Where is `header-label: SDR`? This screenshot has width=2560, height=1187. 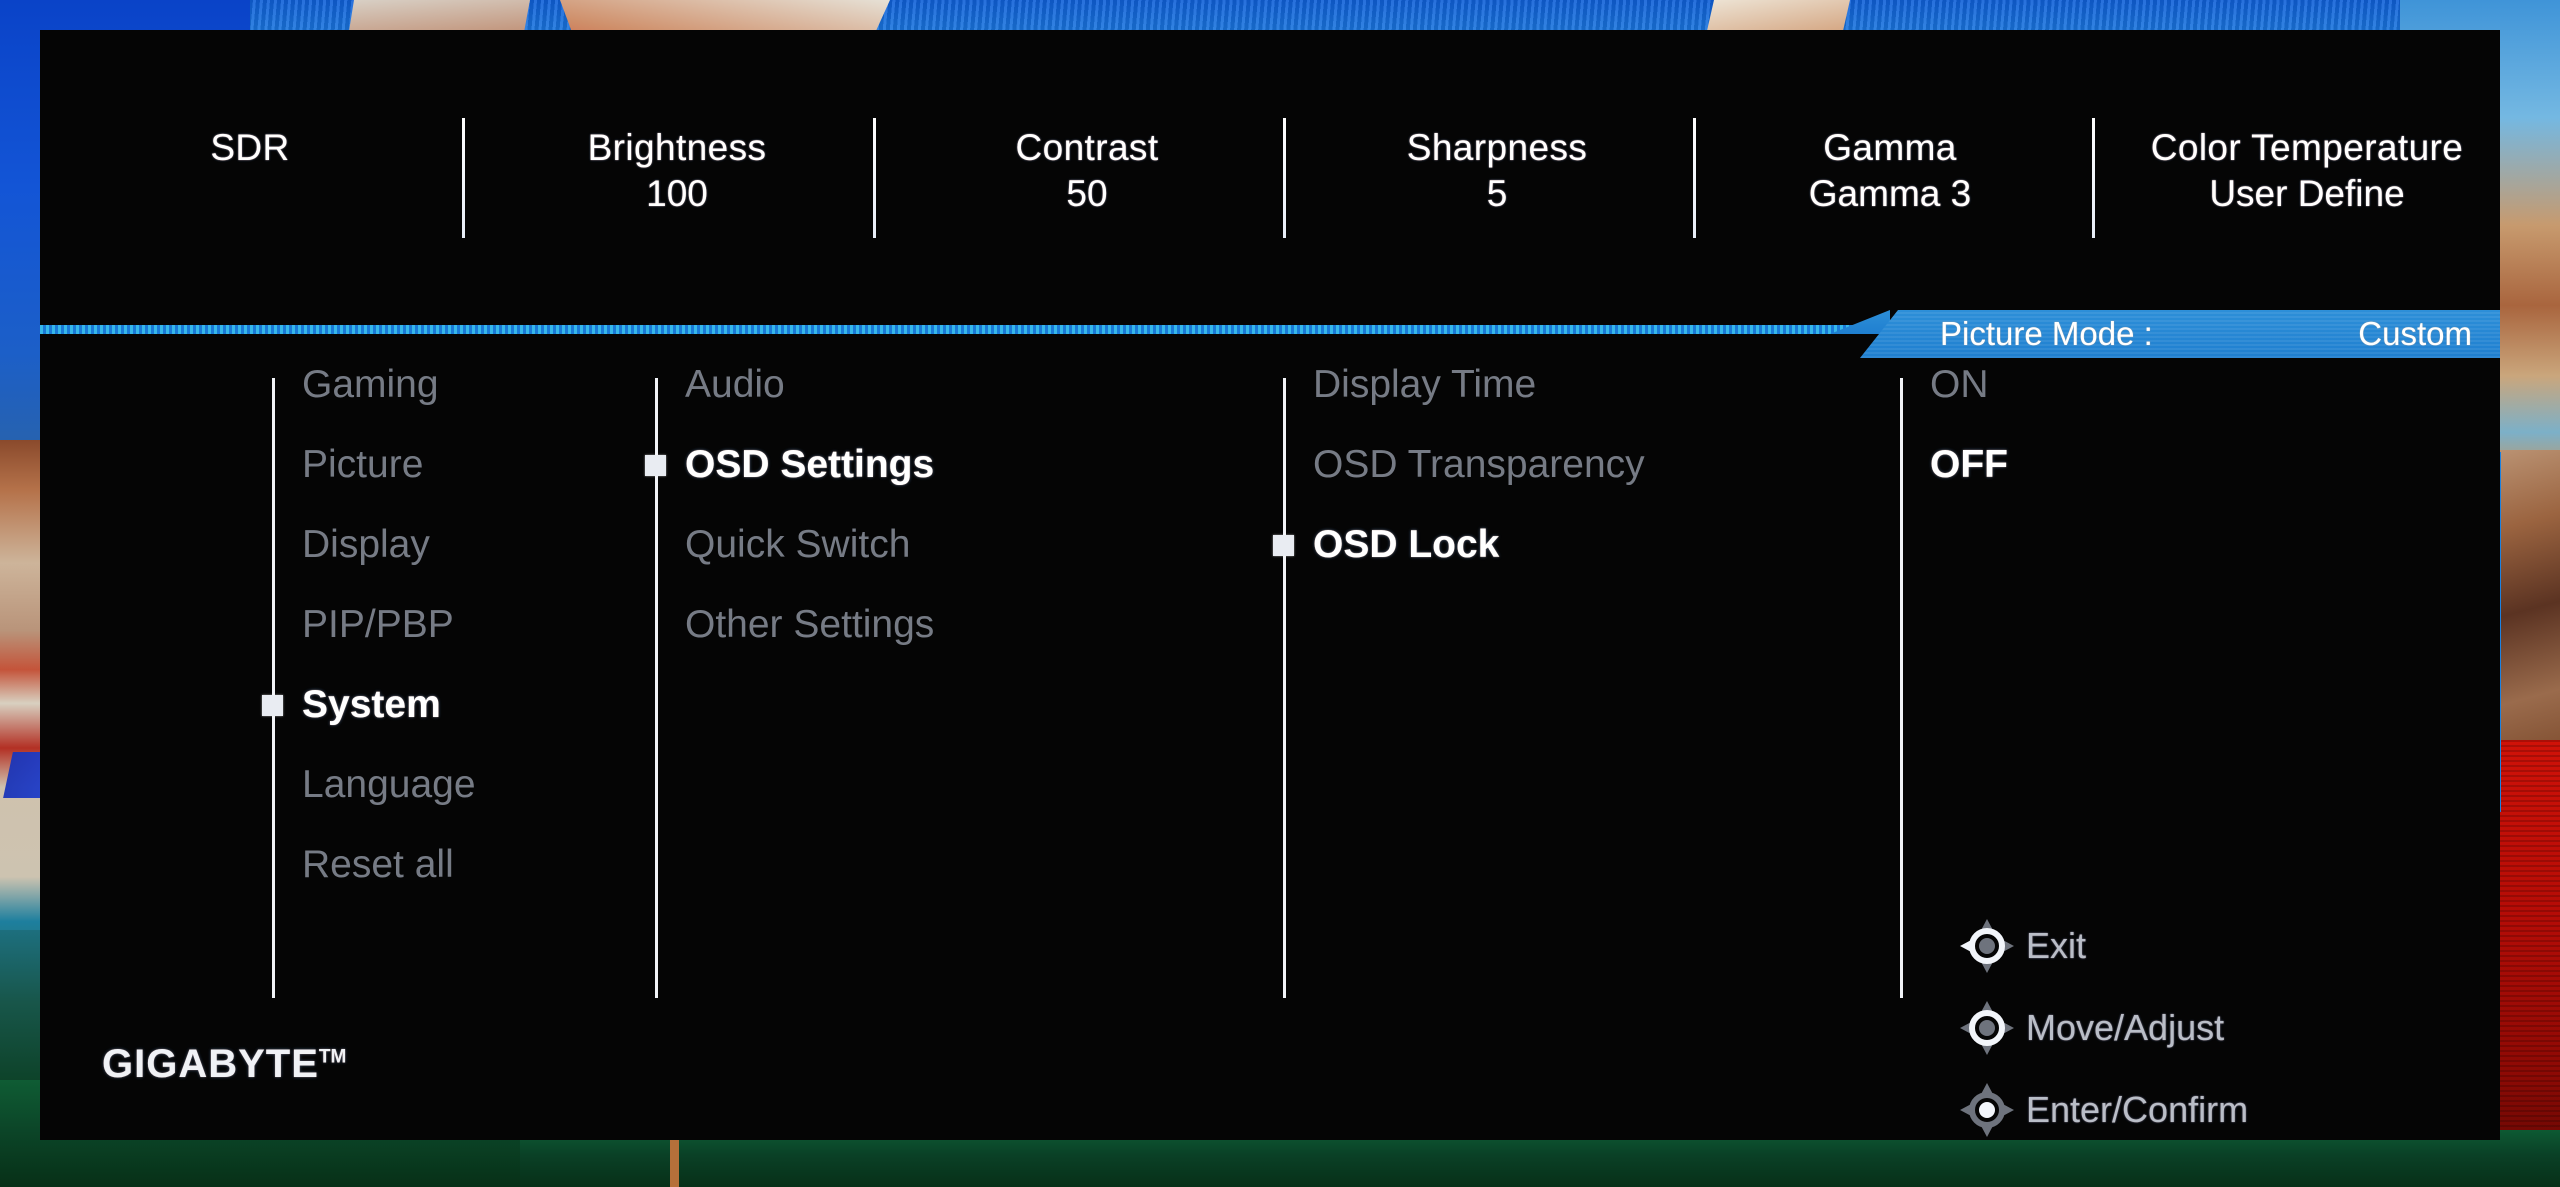
header-label: SDR is located at coordinates (250, 147).